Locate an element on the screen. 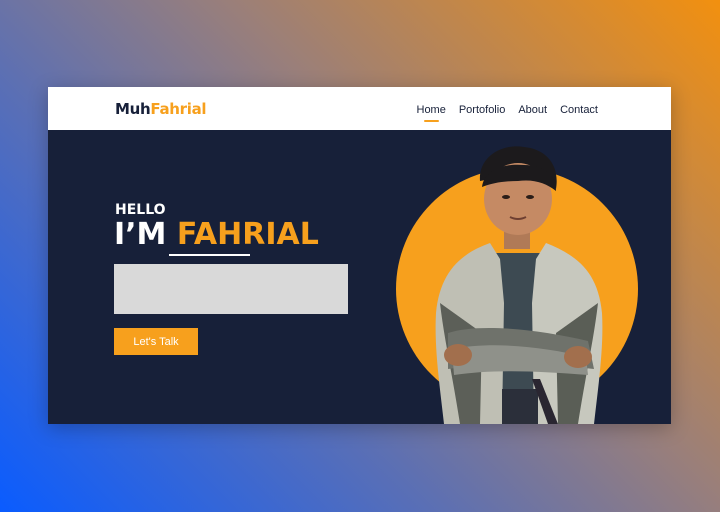 This screenshot has height=512, width=720. navbar: MuhFahrial Home Portofolio About Contact is located at coordinates (359, 108).